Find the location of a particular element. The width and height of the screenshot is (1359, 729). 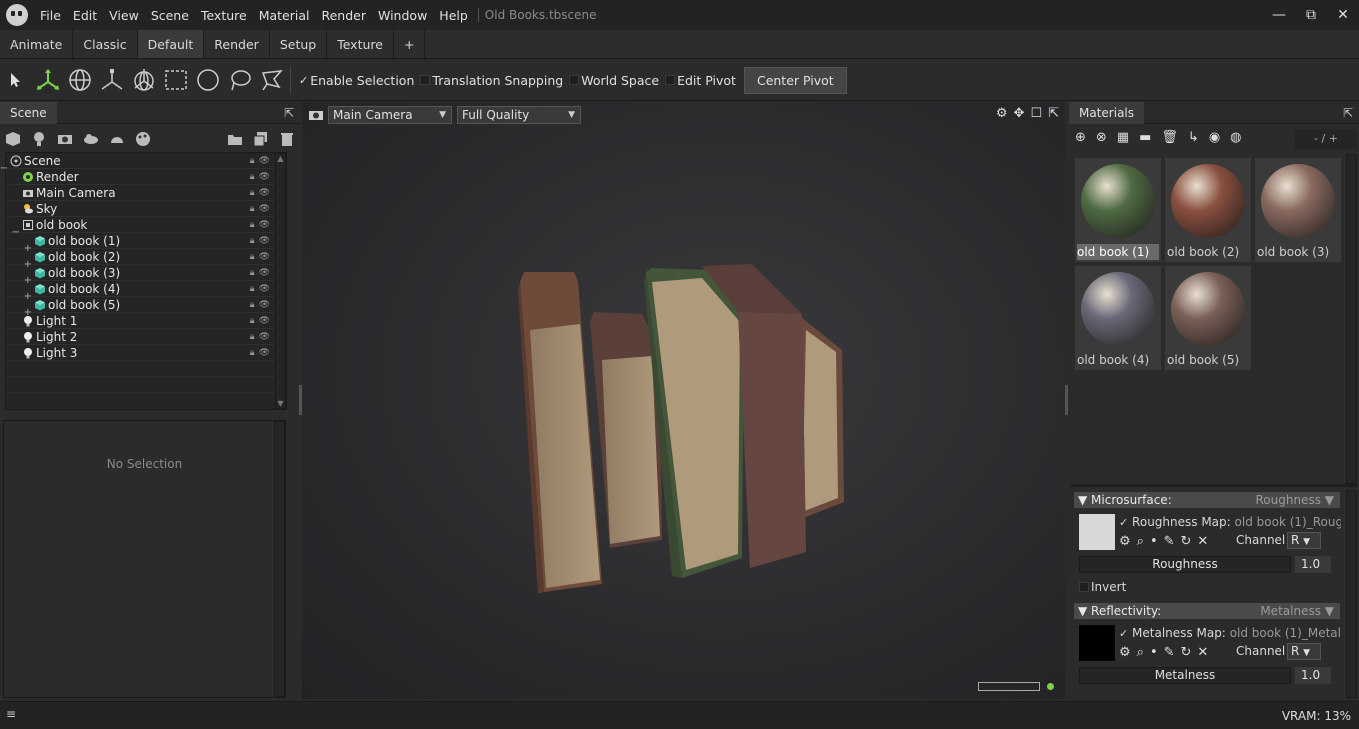

roughness-slider: Roughness is located at coordinates (1185, 564).